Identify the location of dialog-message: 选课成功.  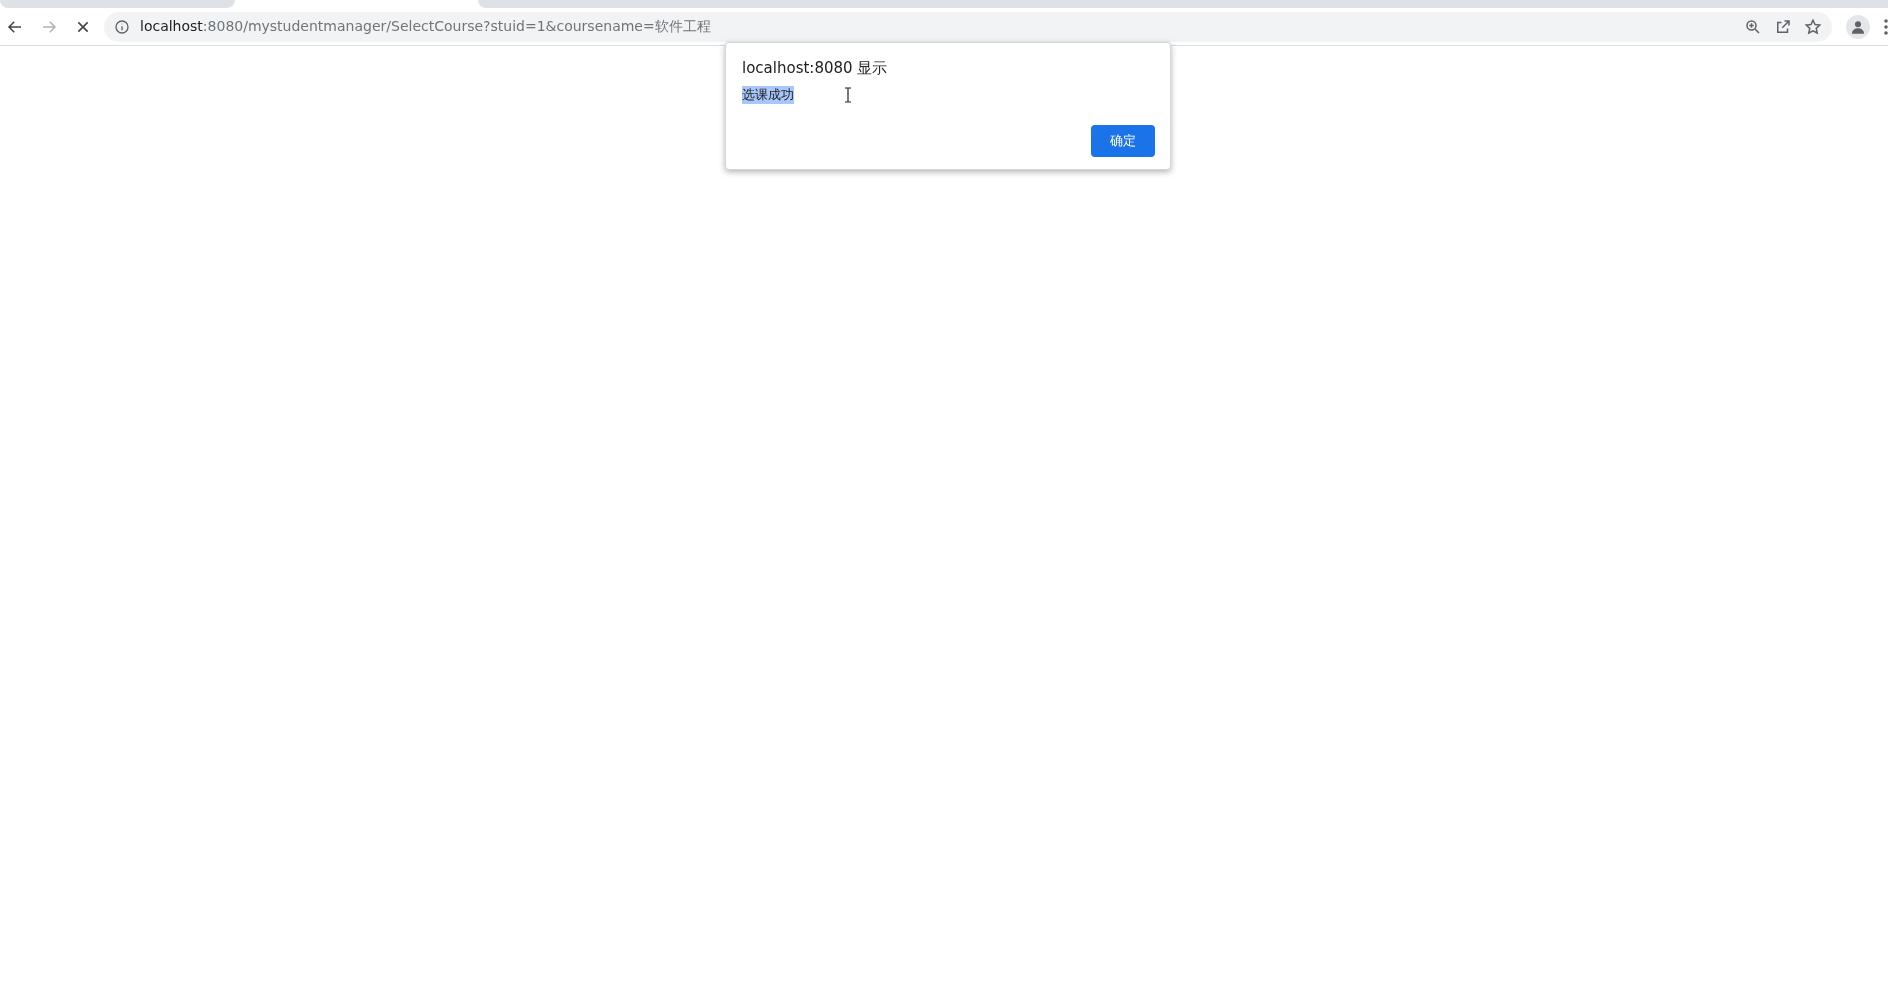
(768, 95).